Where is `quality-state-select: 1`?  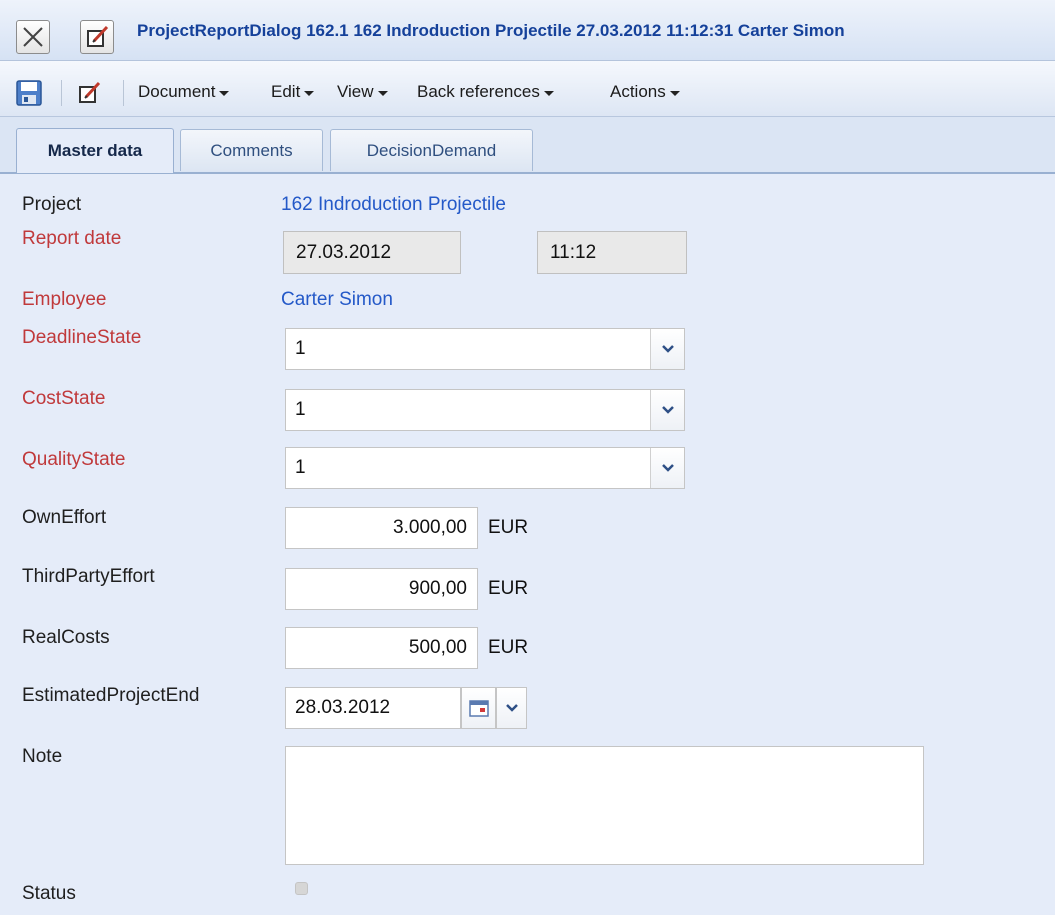
quality-state-select: 1 is located at coordinates (485, 468).